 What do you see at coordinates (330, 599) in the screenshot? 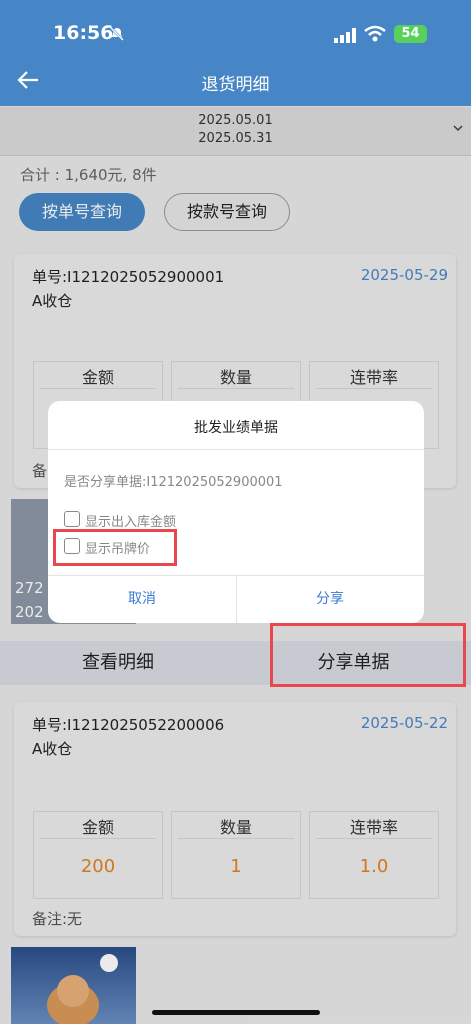
I see `share-button: 分享` at bounding box center [330, 599].